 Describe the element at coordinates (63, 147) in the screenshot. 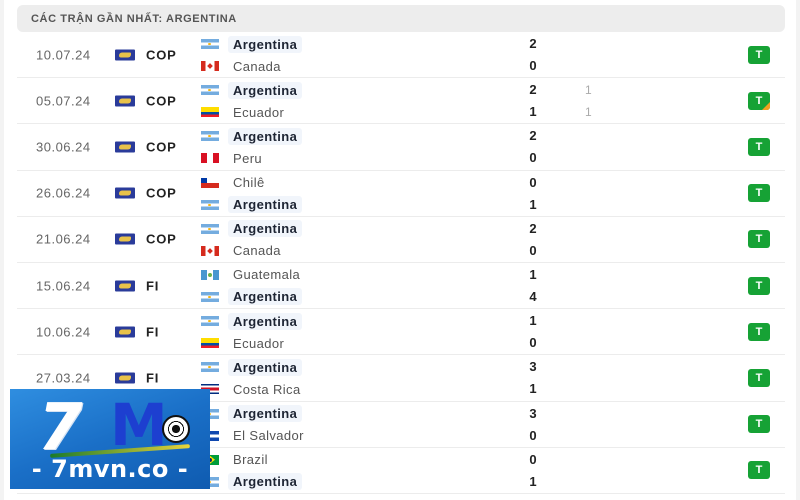

I see `match-date: 30.06.24` at that location.